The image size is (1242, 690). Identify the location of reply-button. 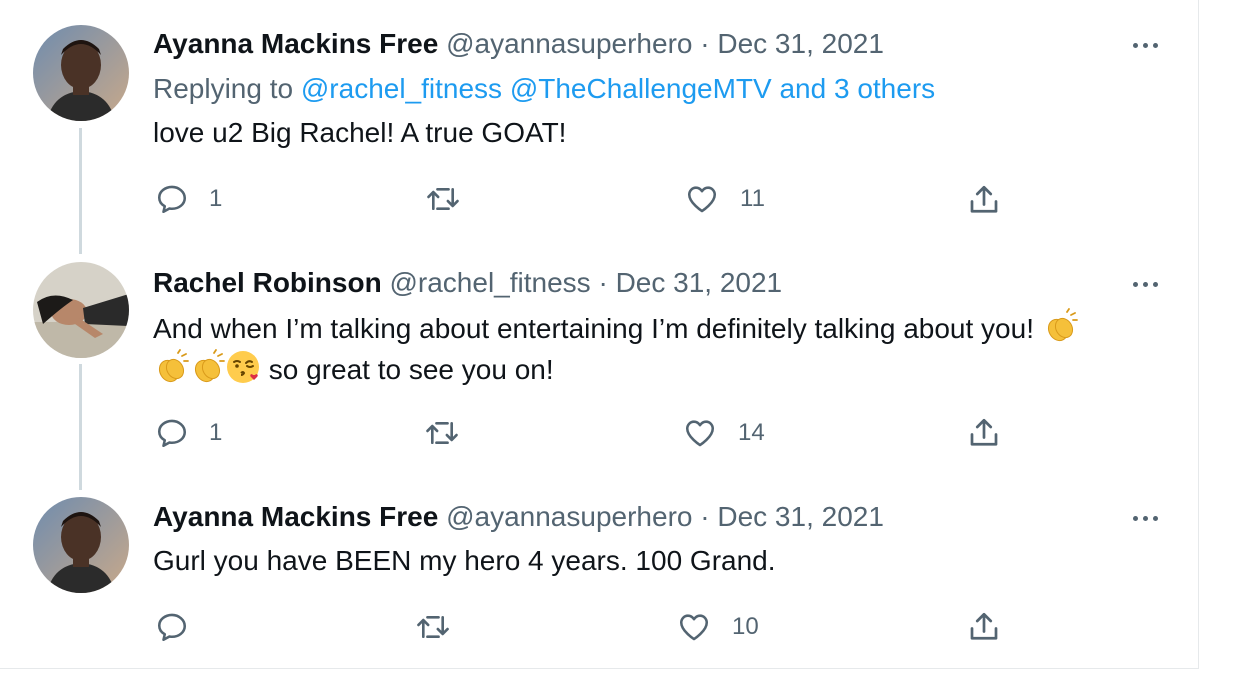
(172, 627).